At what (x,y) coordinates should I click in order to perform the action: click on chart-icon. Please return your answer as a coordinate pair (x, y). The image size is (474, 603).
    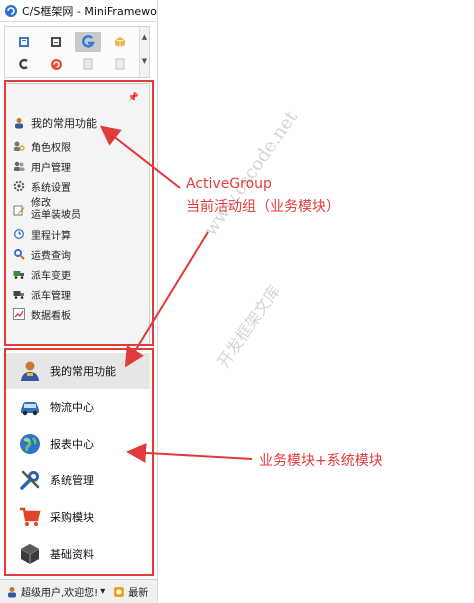
    Looking at the image, I should click on (19, 314).